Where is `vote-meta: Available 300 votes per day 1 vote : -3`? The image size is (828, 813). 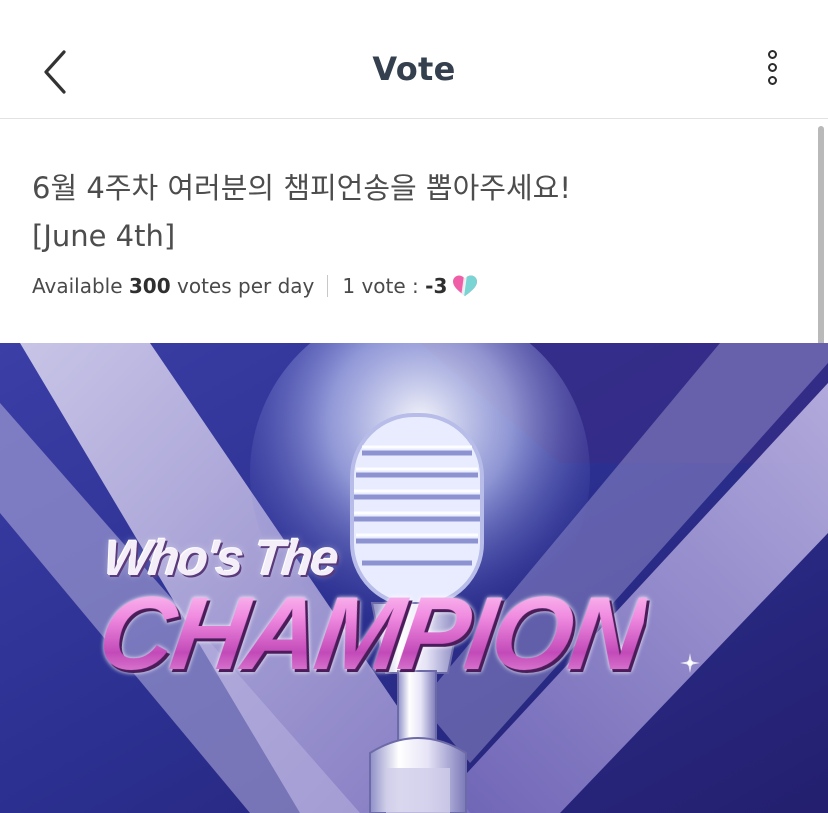
vote-meta: Available 300 votes per day 1 vote : -3 is located at coordinates (255, 286).